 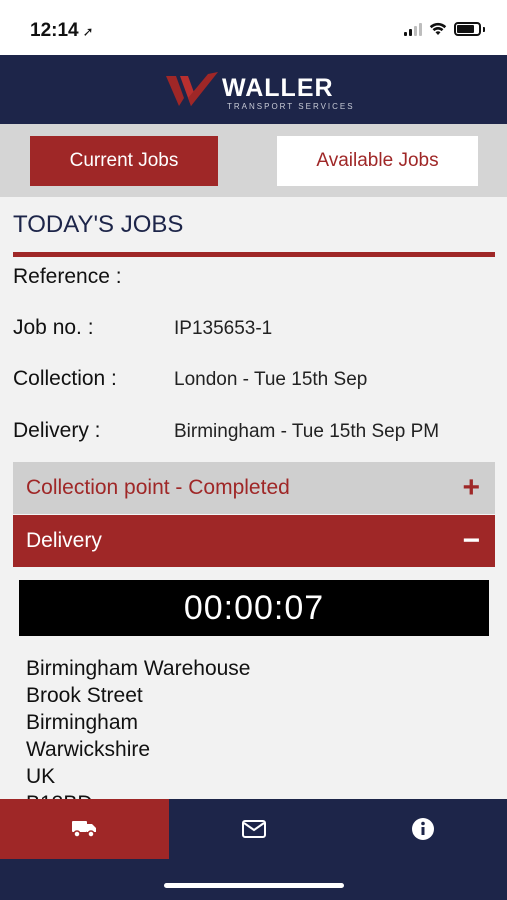 What do you see at coordinates (278, 88) in the screenshot?
I see `brand-name: WALLER` at bounding box center [278, 88].